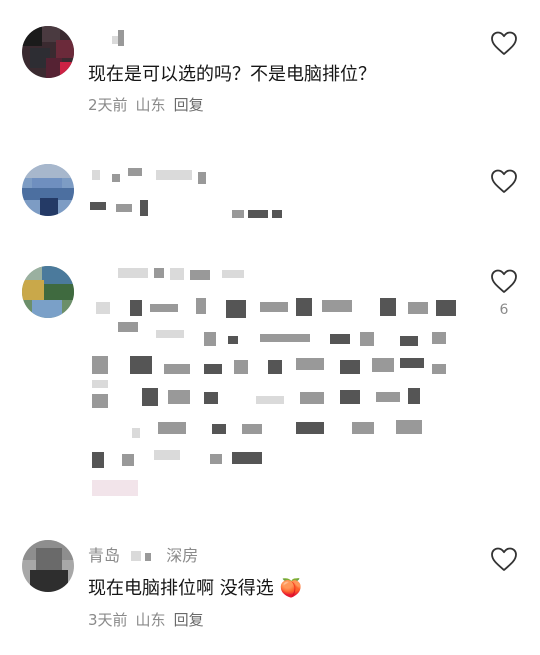 This screenshot has height=655, width=540. What do you see at coordinates (232, 74) in the screenshot?
I see `comment-text: 现在是可以选的吗？不是电脑排位？` at bounding box center [232, 74].